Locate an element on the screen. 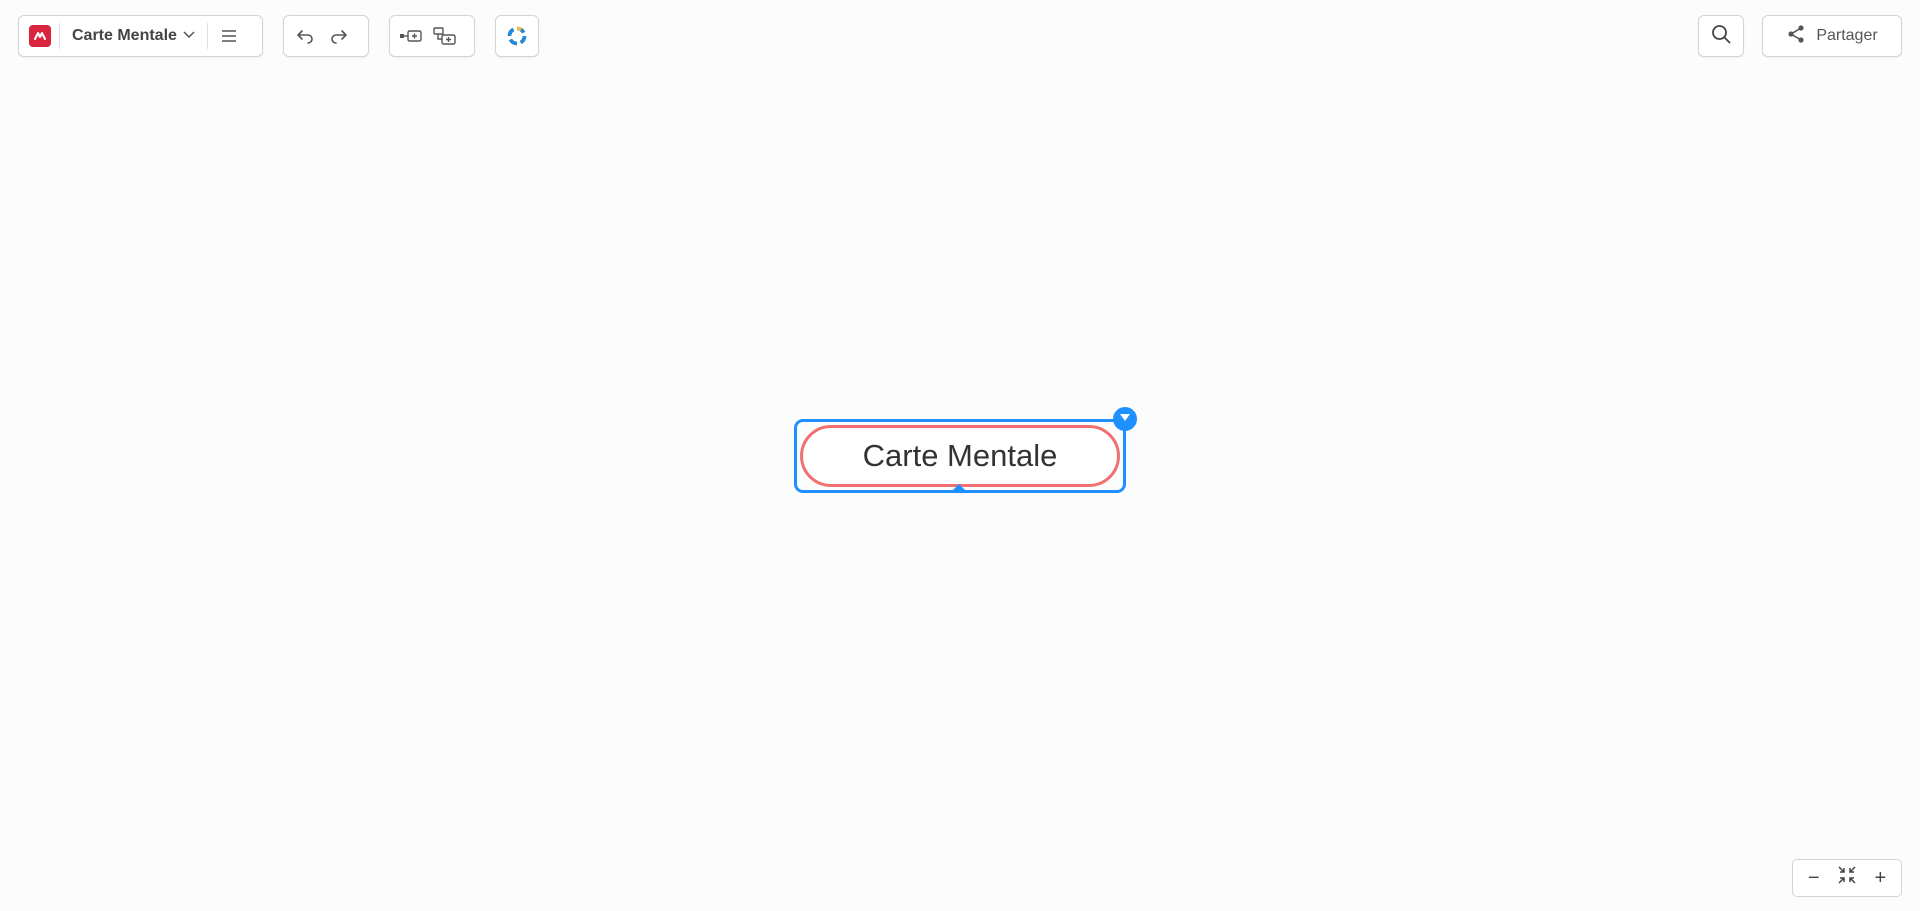  undo-icon is located at coordinates (305, 36).